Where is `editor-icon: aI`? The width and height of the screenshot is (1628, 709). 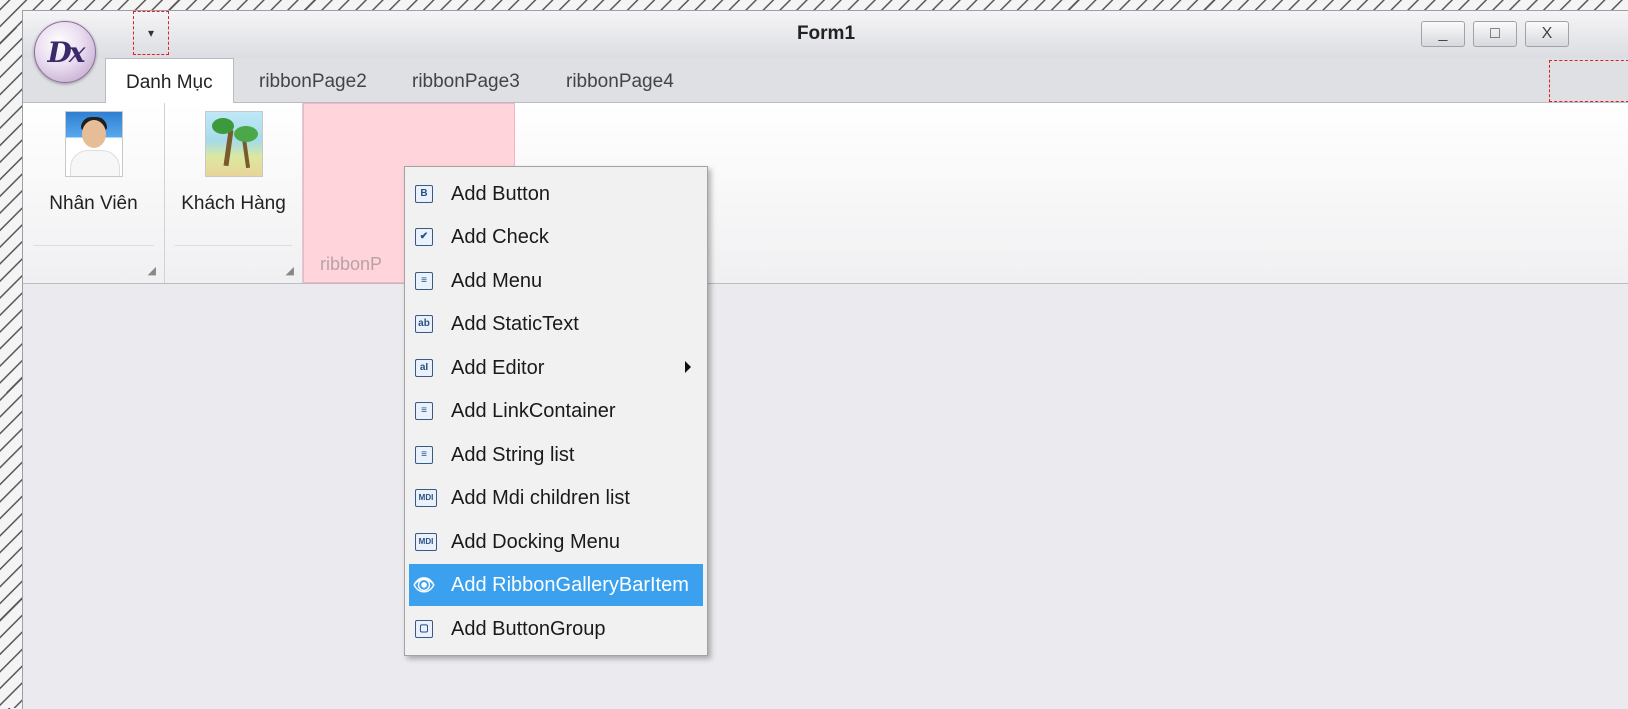
editor-icon: aI is located at coordinates (424, 368).